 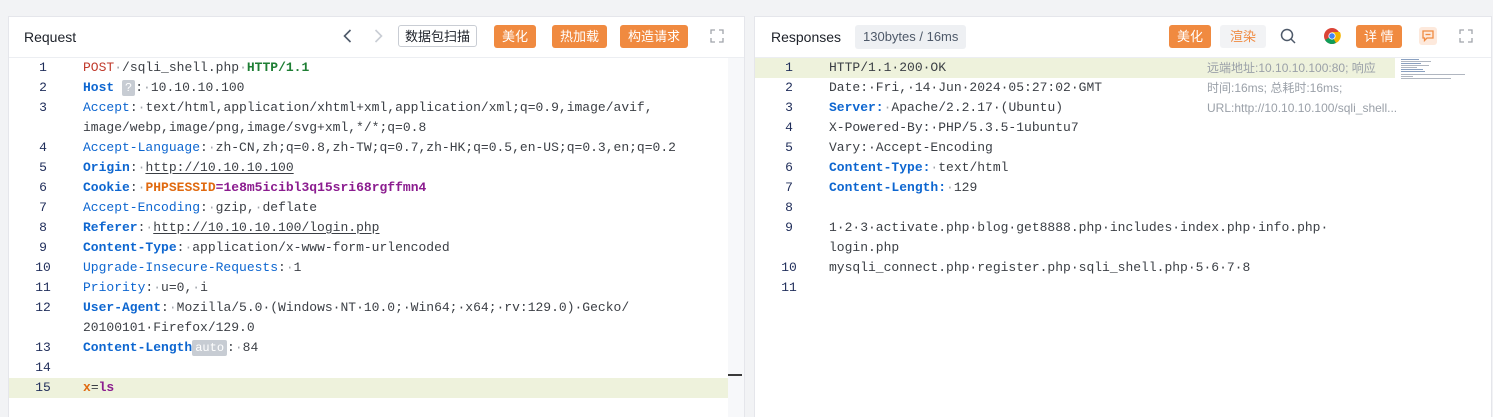 What do you see at coordinates (806, 37) in the screenshot?
I see `response-title: Responses` at bounding box center [806, 37].